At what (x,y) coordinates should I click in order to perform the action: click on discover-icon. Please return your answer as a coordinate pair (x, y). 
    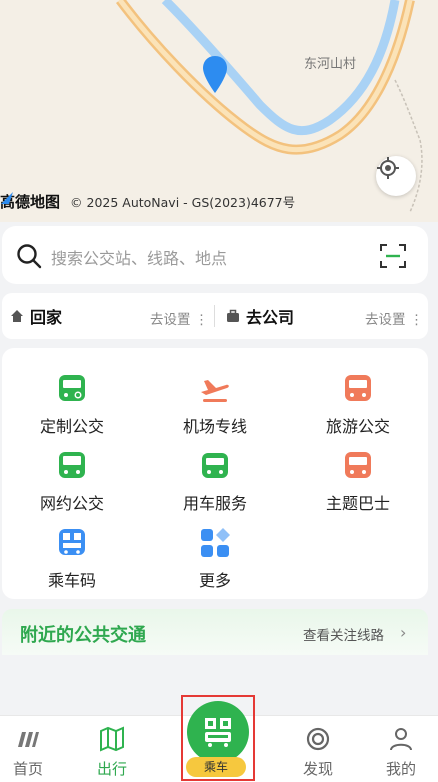
    Looking at the image, I should click on (318, 739).